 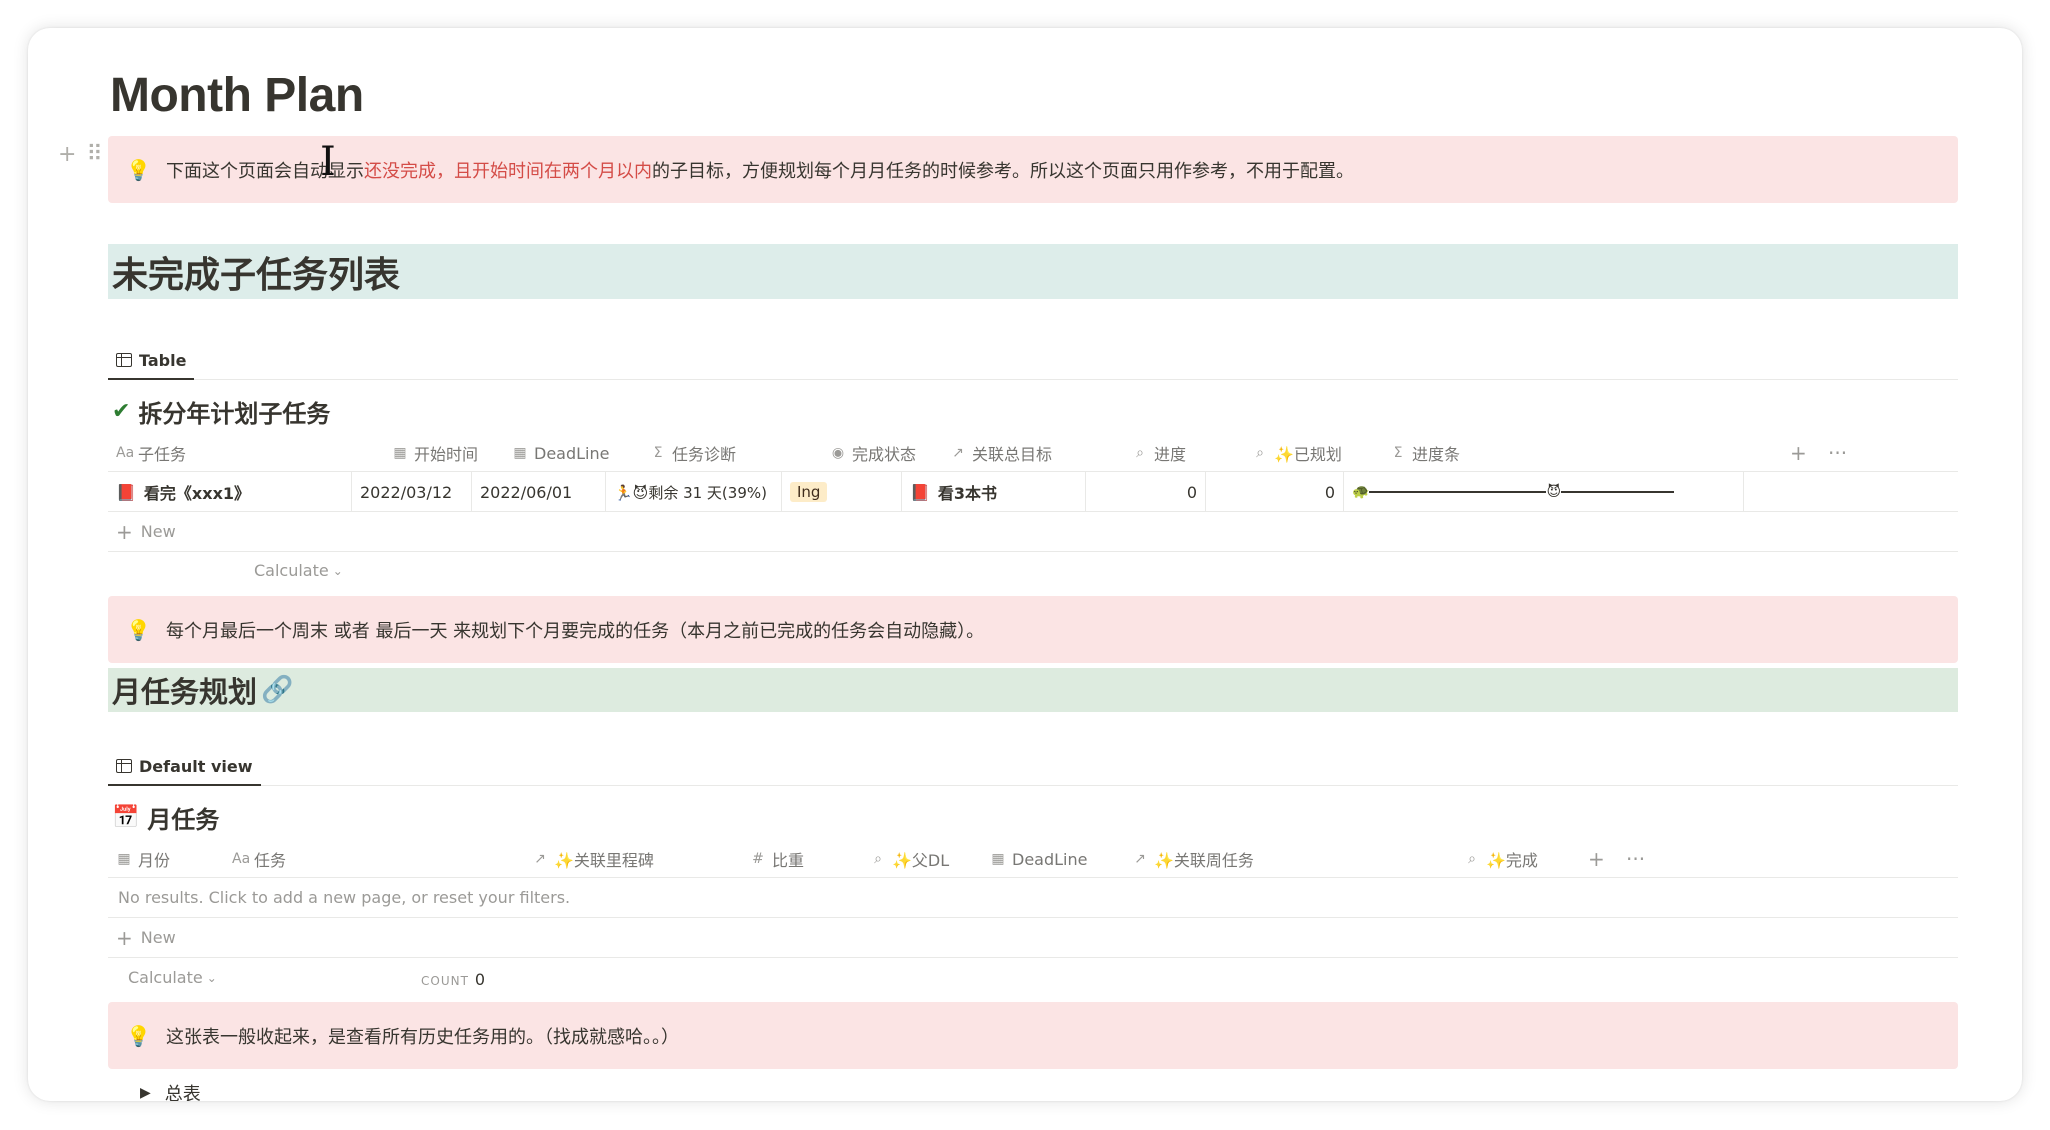 I want to click on column-label: 进度, so click(x=1170, y=454).